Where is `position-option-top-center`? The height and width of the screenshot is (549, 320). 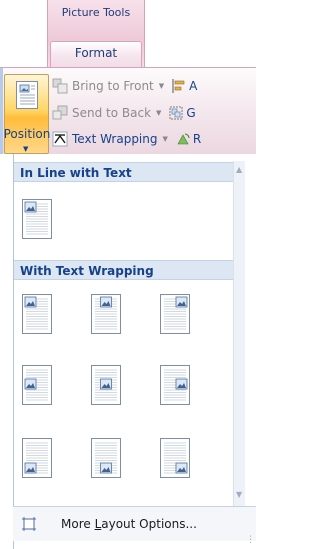 position-option-top-center is located at coordinates (106, 314).